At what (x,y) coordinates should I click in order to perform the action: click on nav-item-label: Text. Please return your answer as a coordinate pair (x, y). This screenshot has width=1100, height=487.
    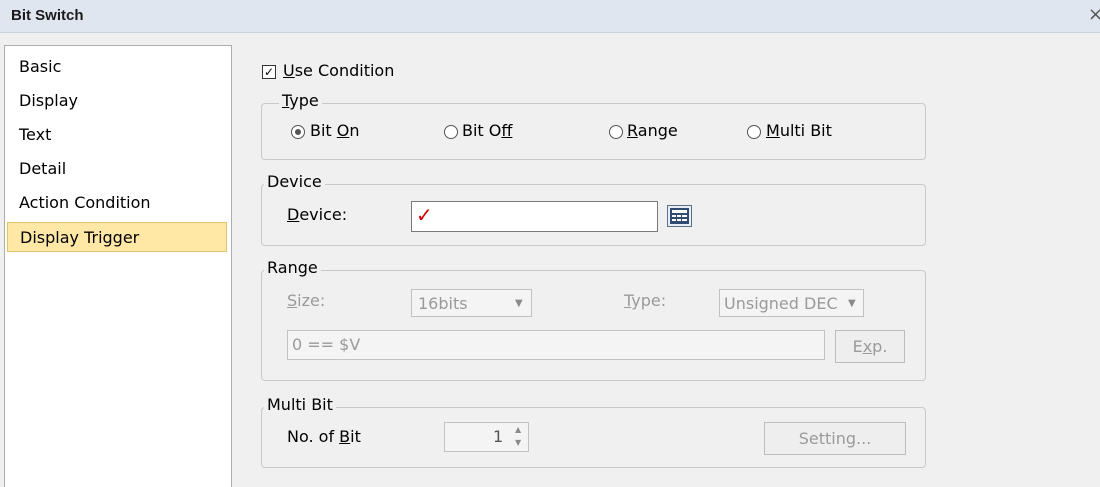
    Looking at the image, I should click on (35, 134).